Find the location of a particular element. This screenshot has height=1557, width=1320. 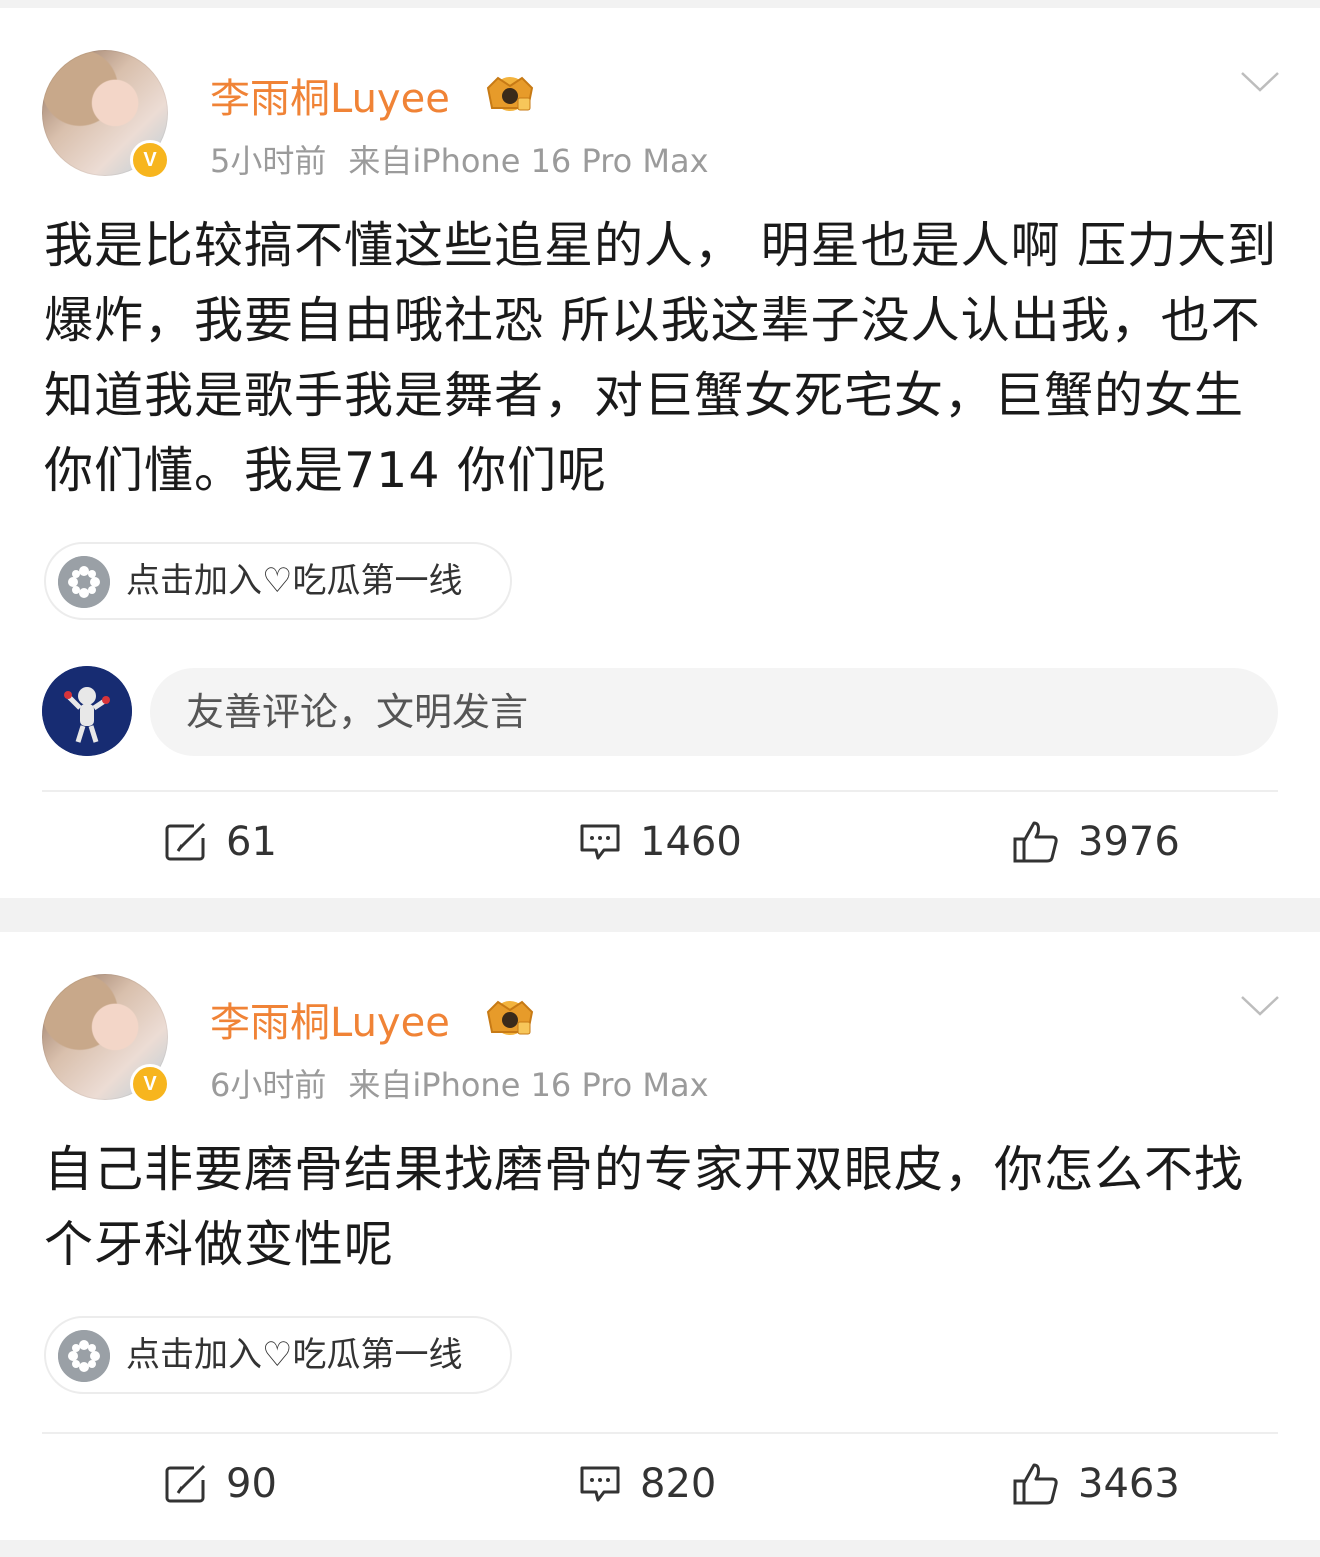

comment-count: 1460 is located at coordinates (691, 842).